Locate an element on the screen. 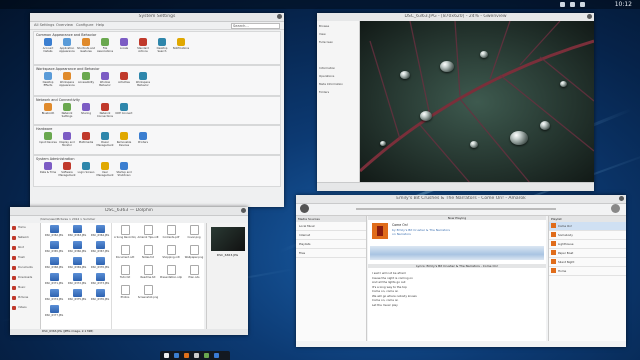 The height and width of the screenshot is (360, 640). file-item: Photos is located at coordinates (125, 292).